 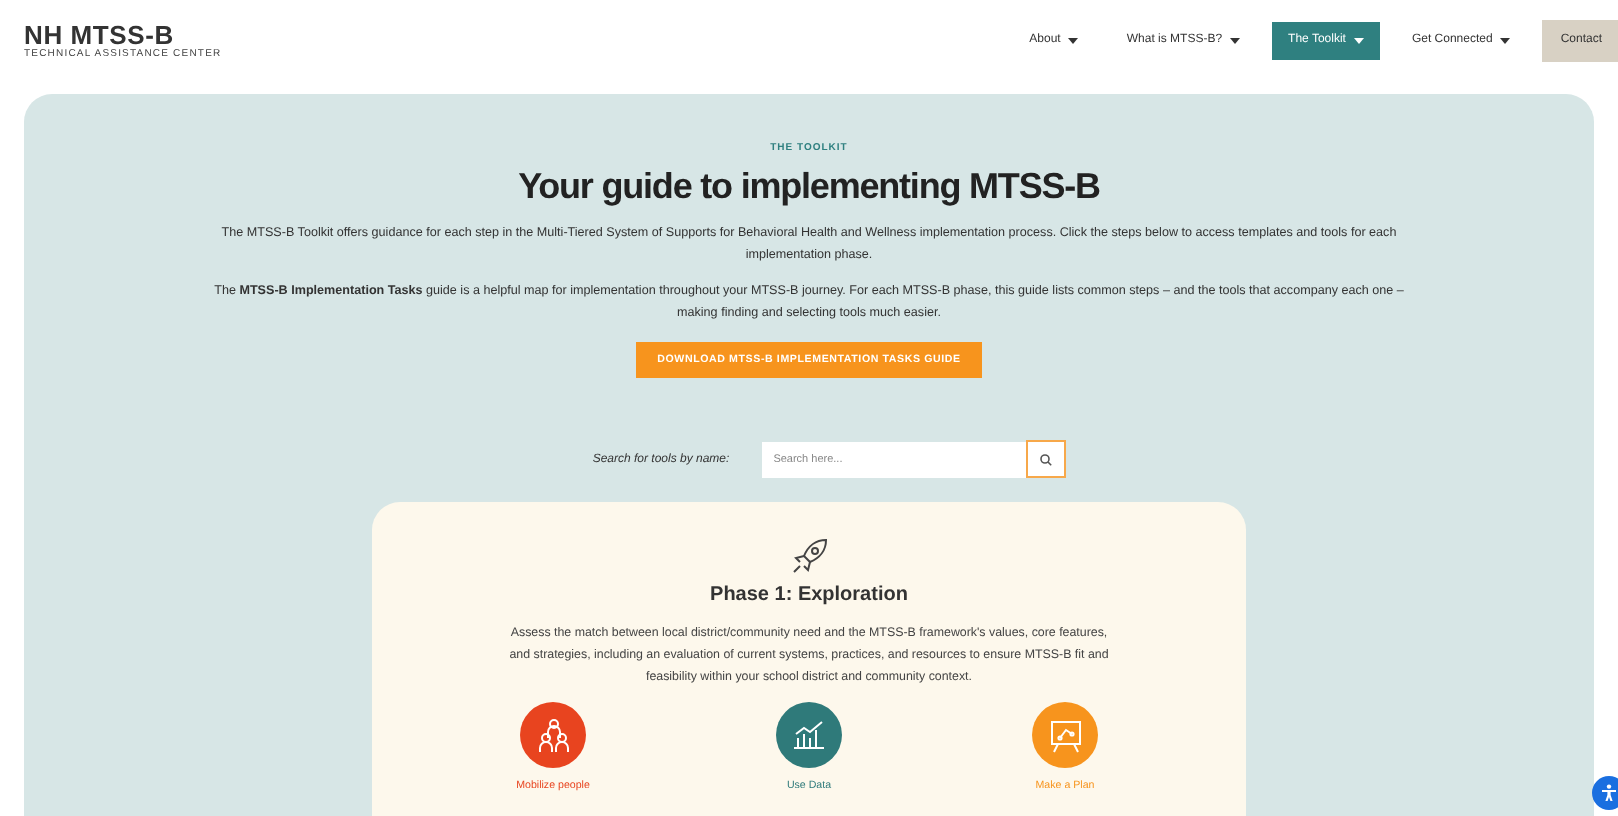 I want to click on page-heading: Your guide to implementing MTSS-B, so click(x=809, y=187).